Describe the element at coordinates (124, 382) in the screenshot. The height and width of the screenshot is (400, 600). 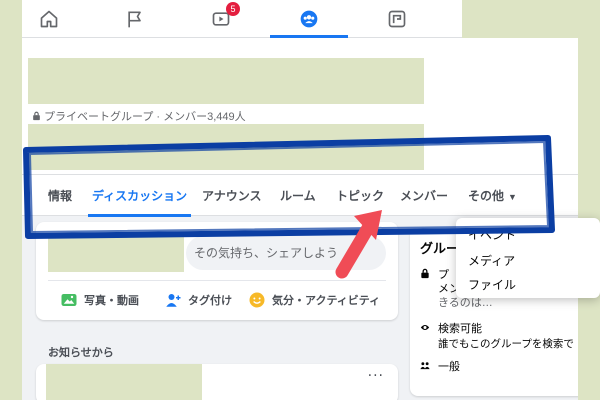
I see `redacted-post-author` at that location.